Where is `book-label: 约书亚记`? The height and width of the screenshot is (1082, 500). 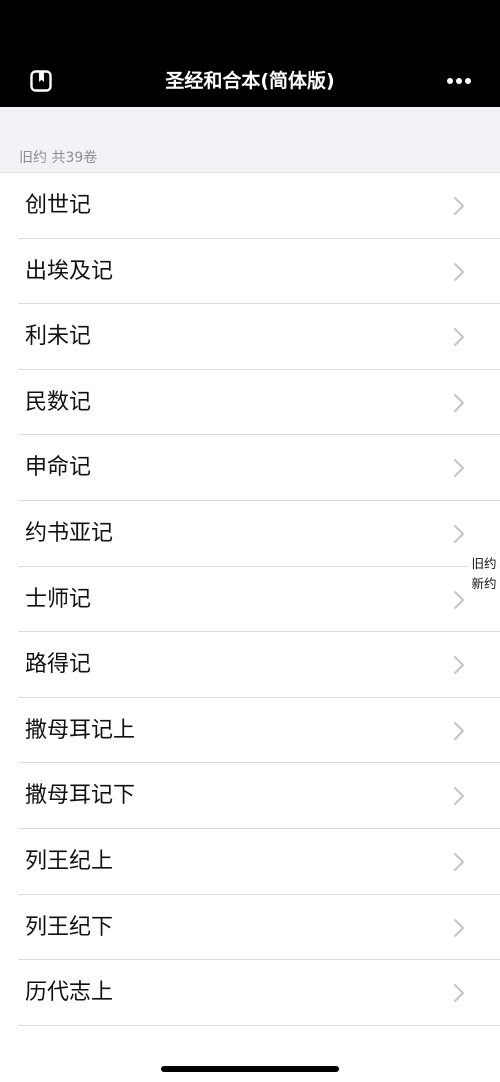
book-label: 约书亚记 is located at coordinates (69, 533).